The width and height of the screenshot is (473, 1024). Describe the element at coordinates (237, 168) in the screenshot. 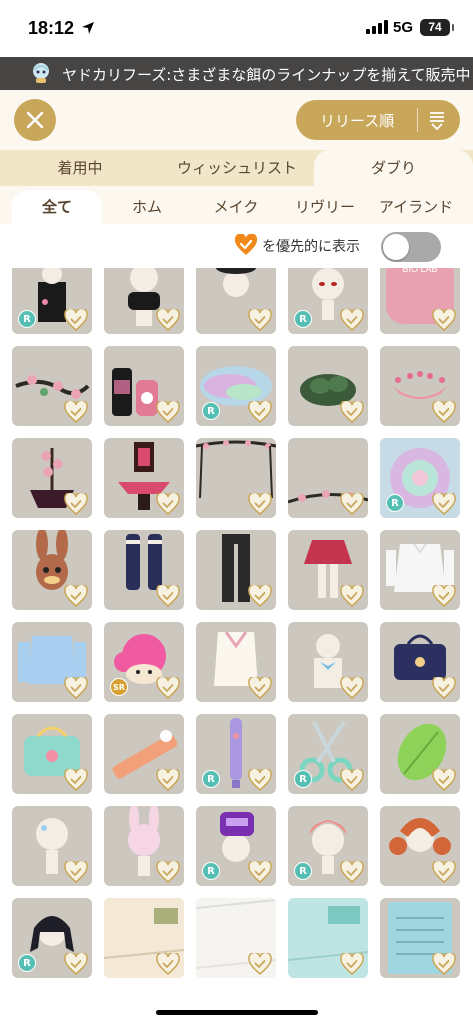

I see `tab-wishlist: ウィッシュリスト` at that location.